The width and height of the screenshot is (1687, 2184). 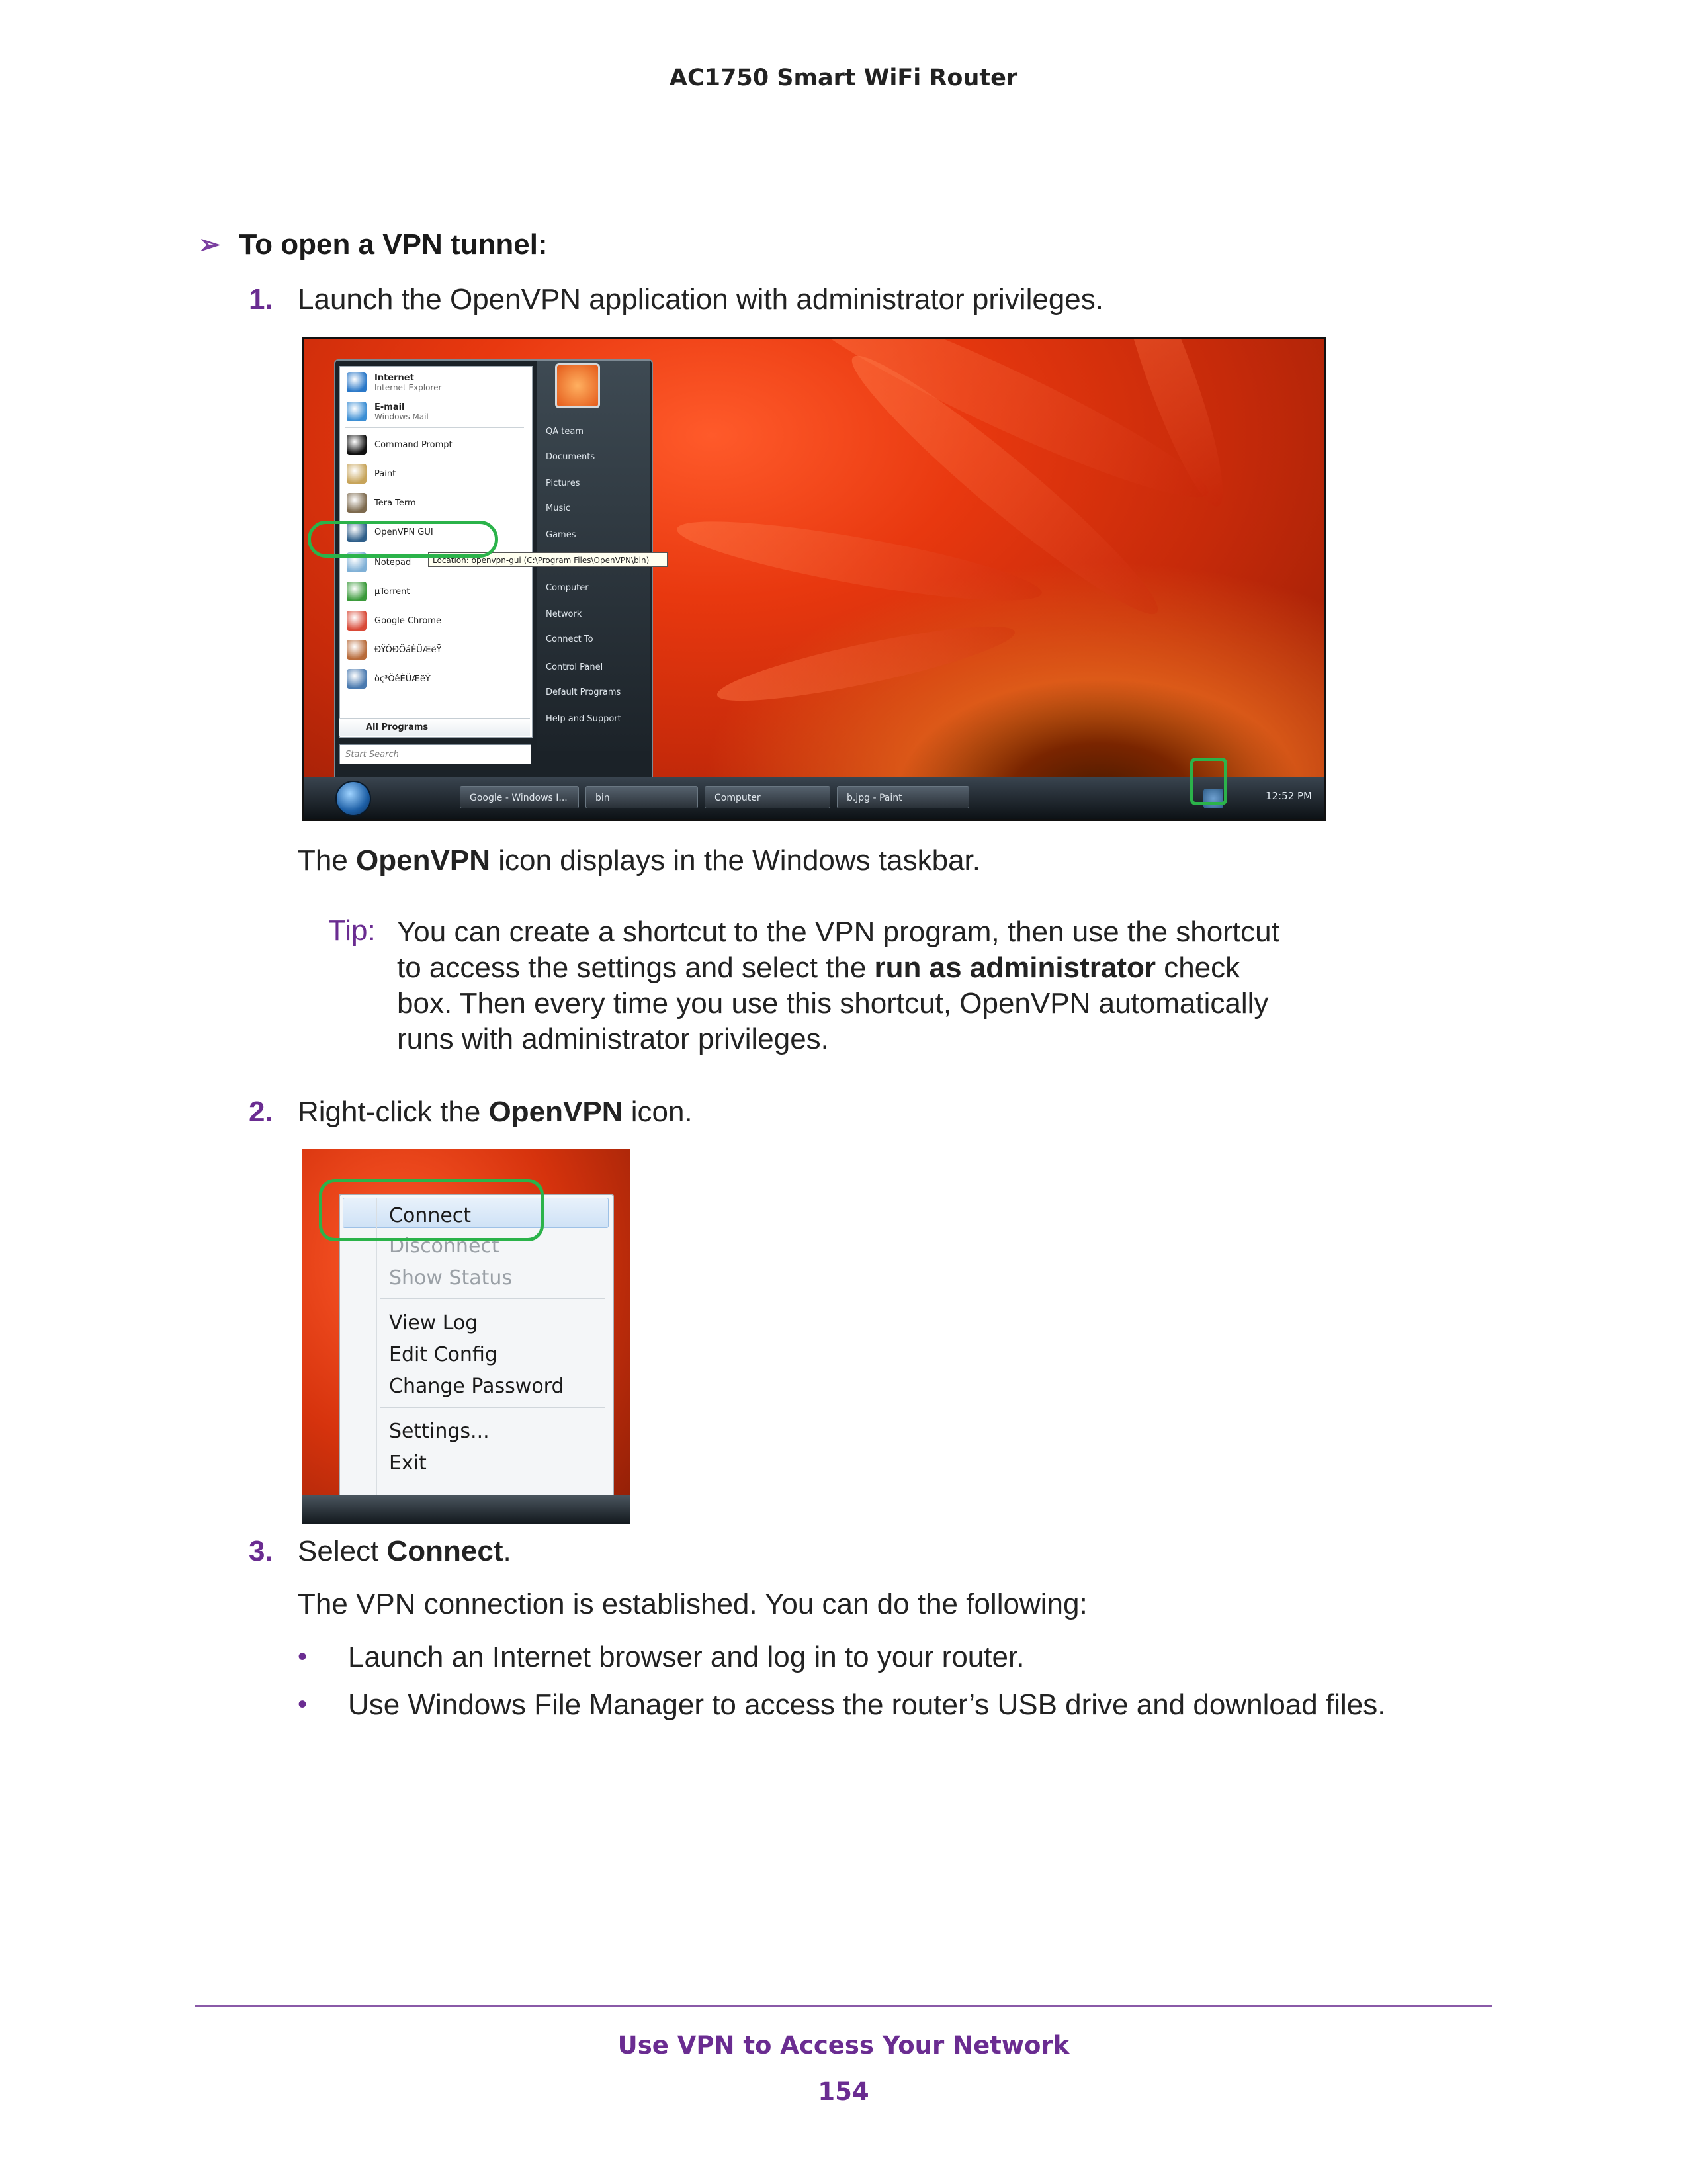 I want to click on page-header: AC1750 Smart WiFi Router, so click(x=844, y=78).